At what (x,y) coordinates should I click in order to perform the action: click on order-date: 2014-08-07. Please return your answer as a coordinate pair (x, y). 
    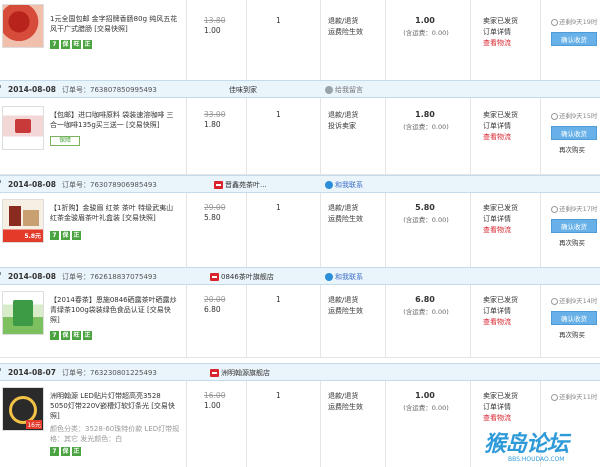
    Looking at the image, I should click on (32, 372).